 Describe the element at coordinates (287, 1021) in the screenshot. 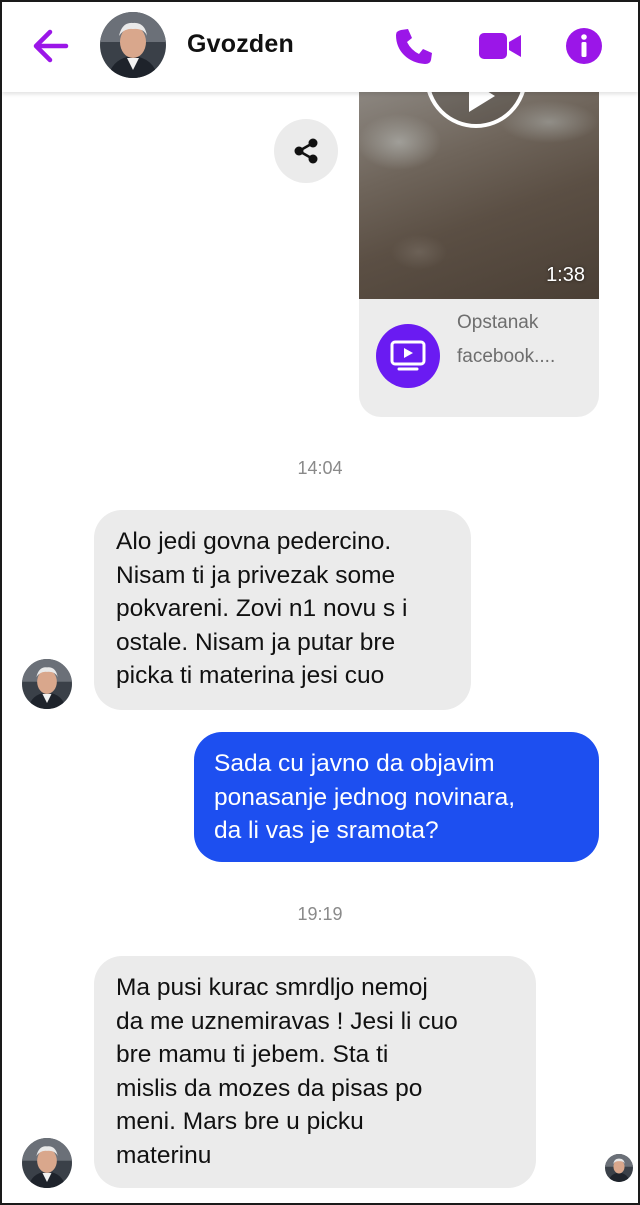

I see `message-line: da me uznemiravas ! Jesi li cuo` at that location.